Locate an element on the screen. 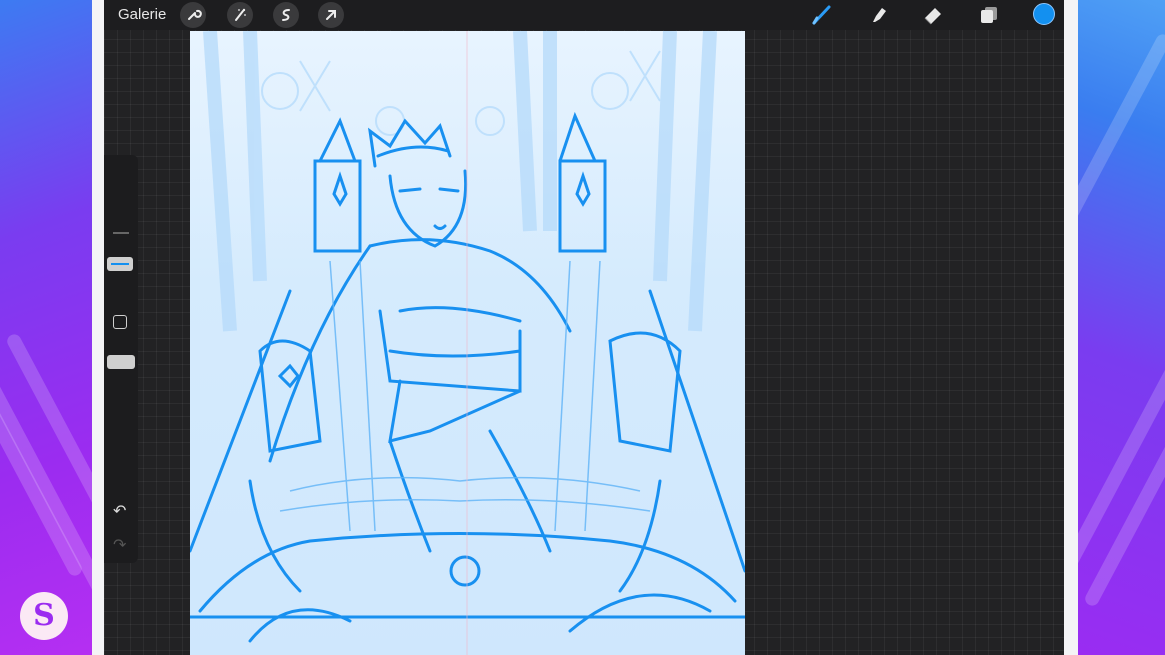 This screenshot has height=655, width=1165. gallery-button: Galerie is located at coordinates (142, 14).